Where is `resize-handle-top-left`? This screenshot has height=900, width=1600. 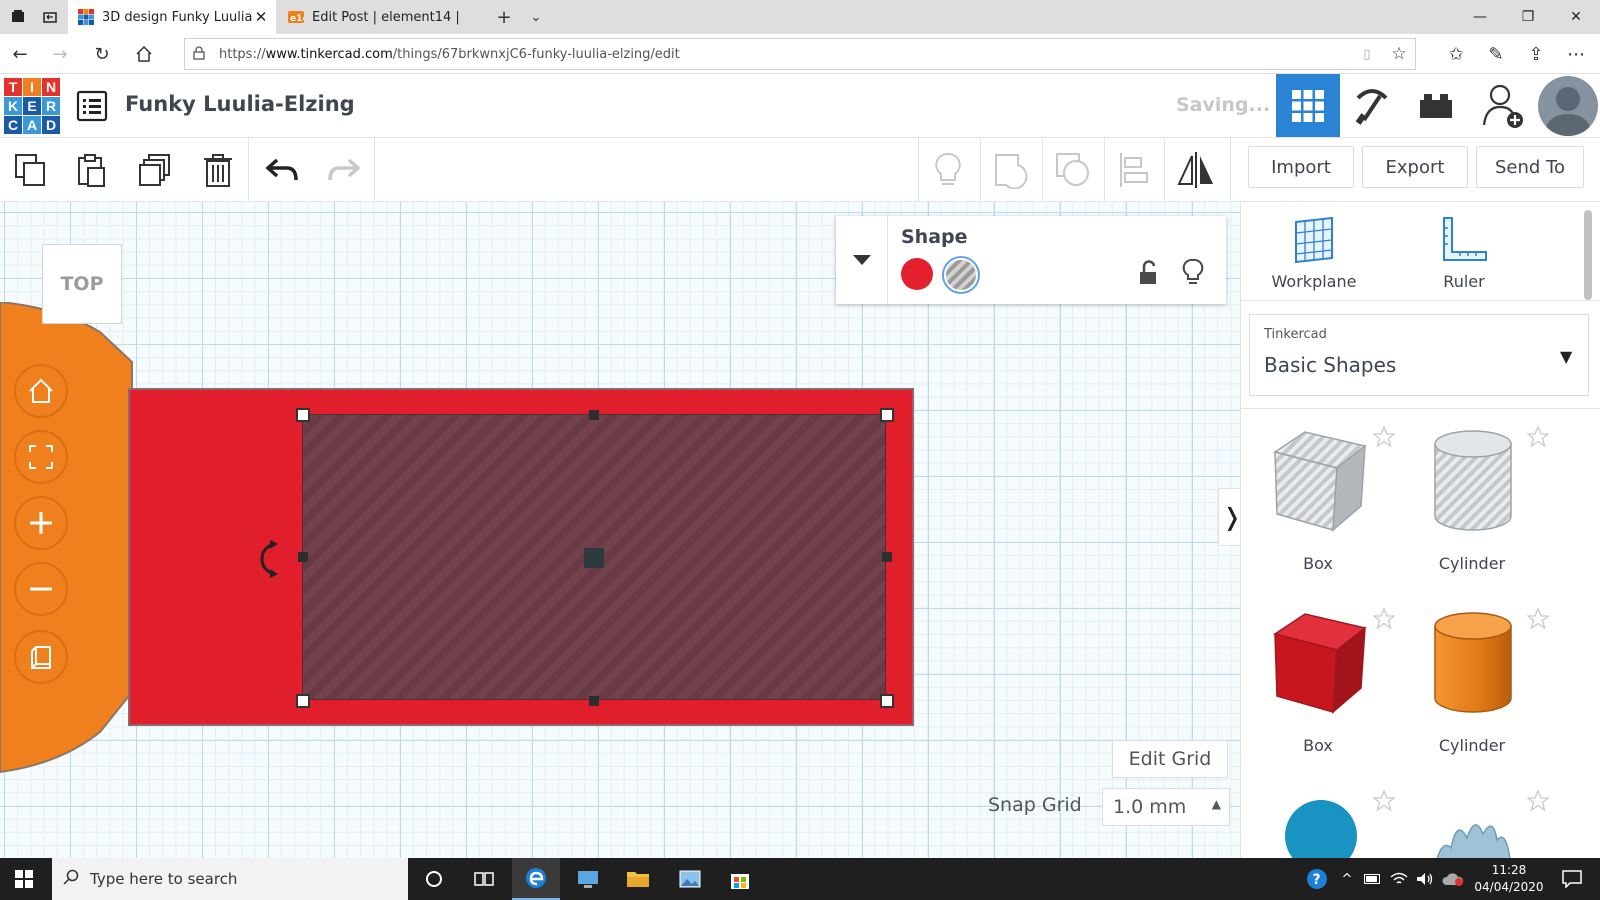 resize-handle-top-left is located at coordinates (303, 415).